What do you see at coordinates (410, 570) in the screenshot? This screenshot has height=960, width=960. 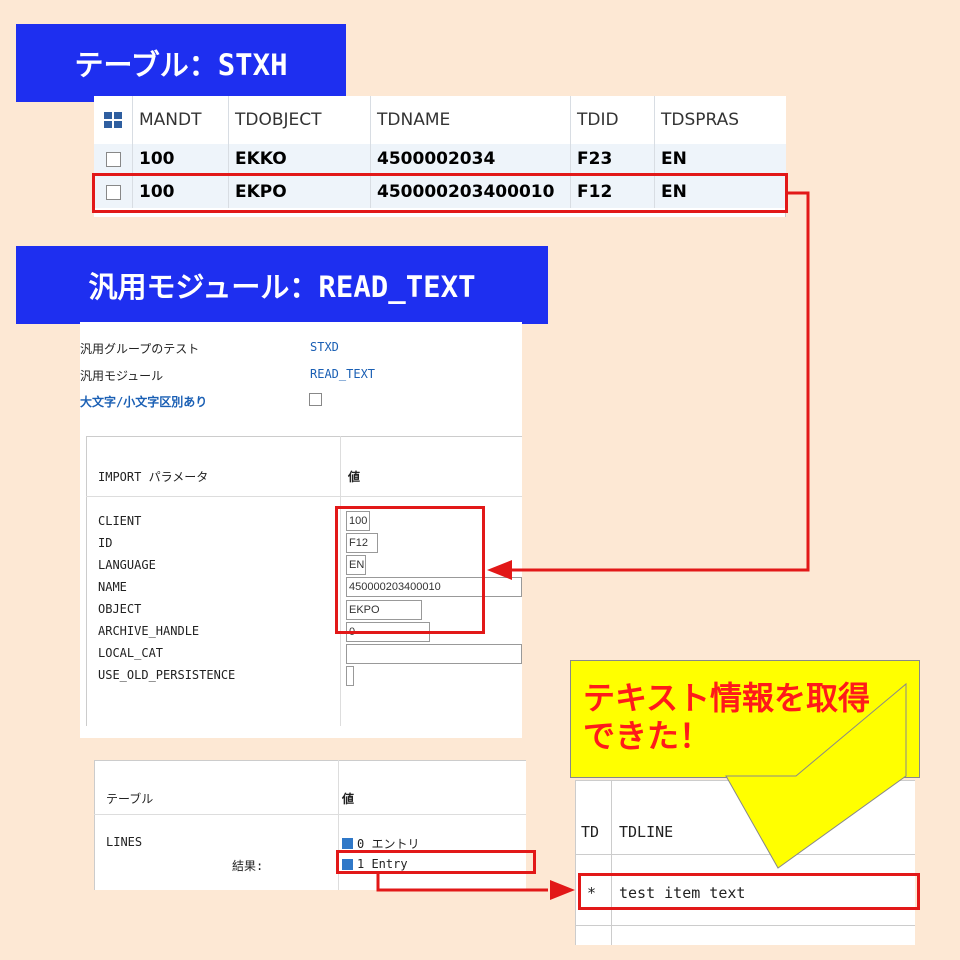 I see `import-values-highlight` at bounding box center [410, 570].